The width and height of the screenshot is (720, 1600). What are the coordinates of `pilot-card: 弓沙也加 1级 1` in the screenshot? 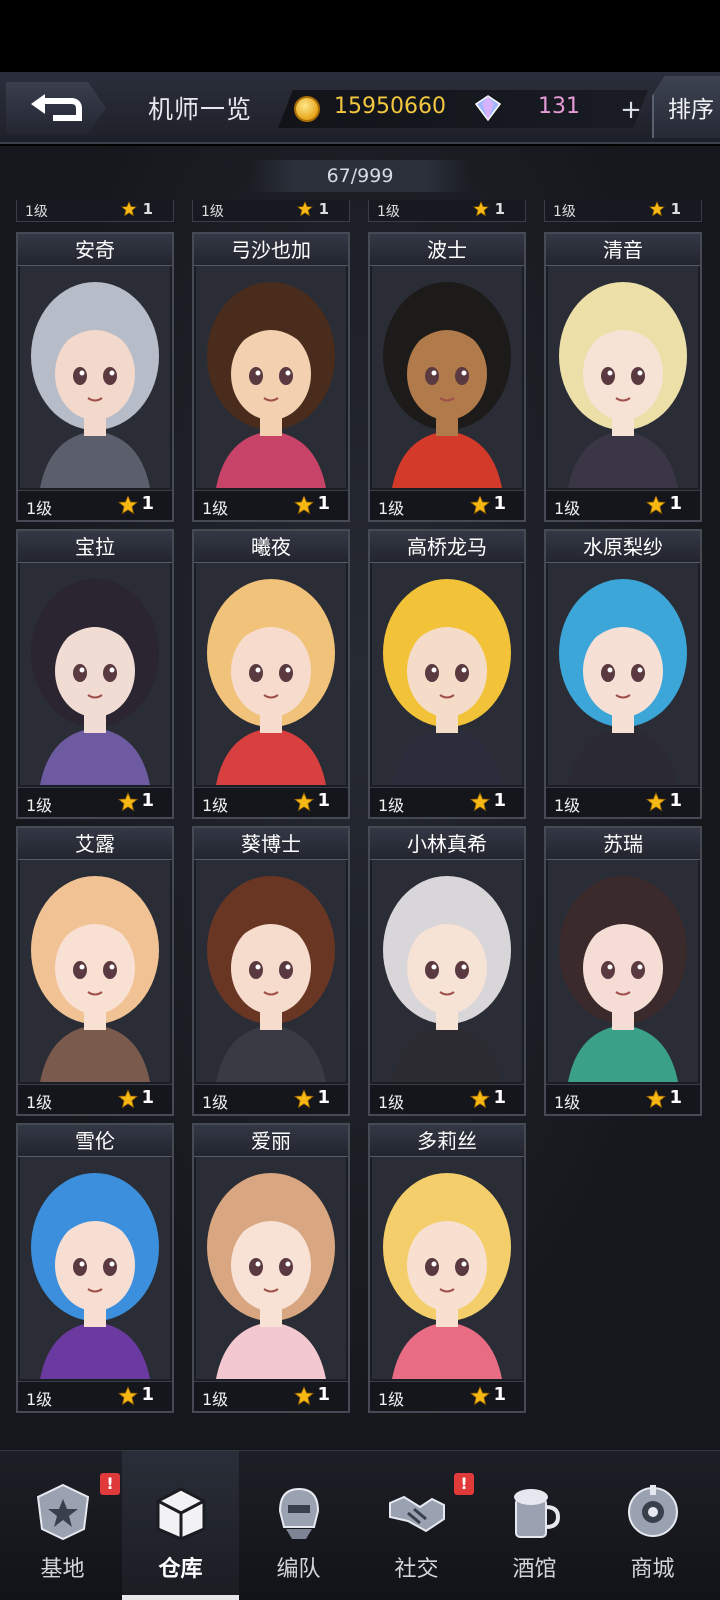 It's located at (271, 377).